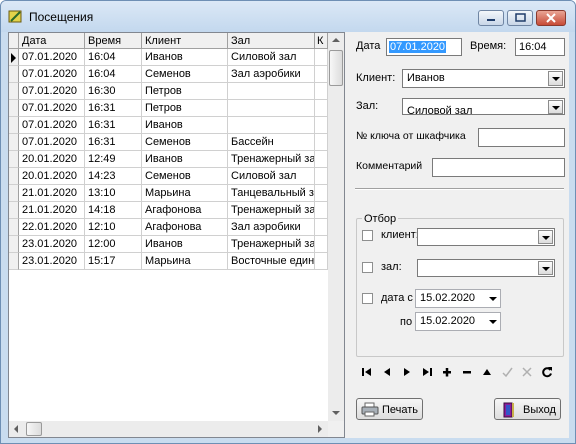  Describe the element at coordinates (555, 78) in the screenshot. I see `client-dropdown-button` at that location.